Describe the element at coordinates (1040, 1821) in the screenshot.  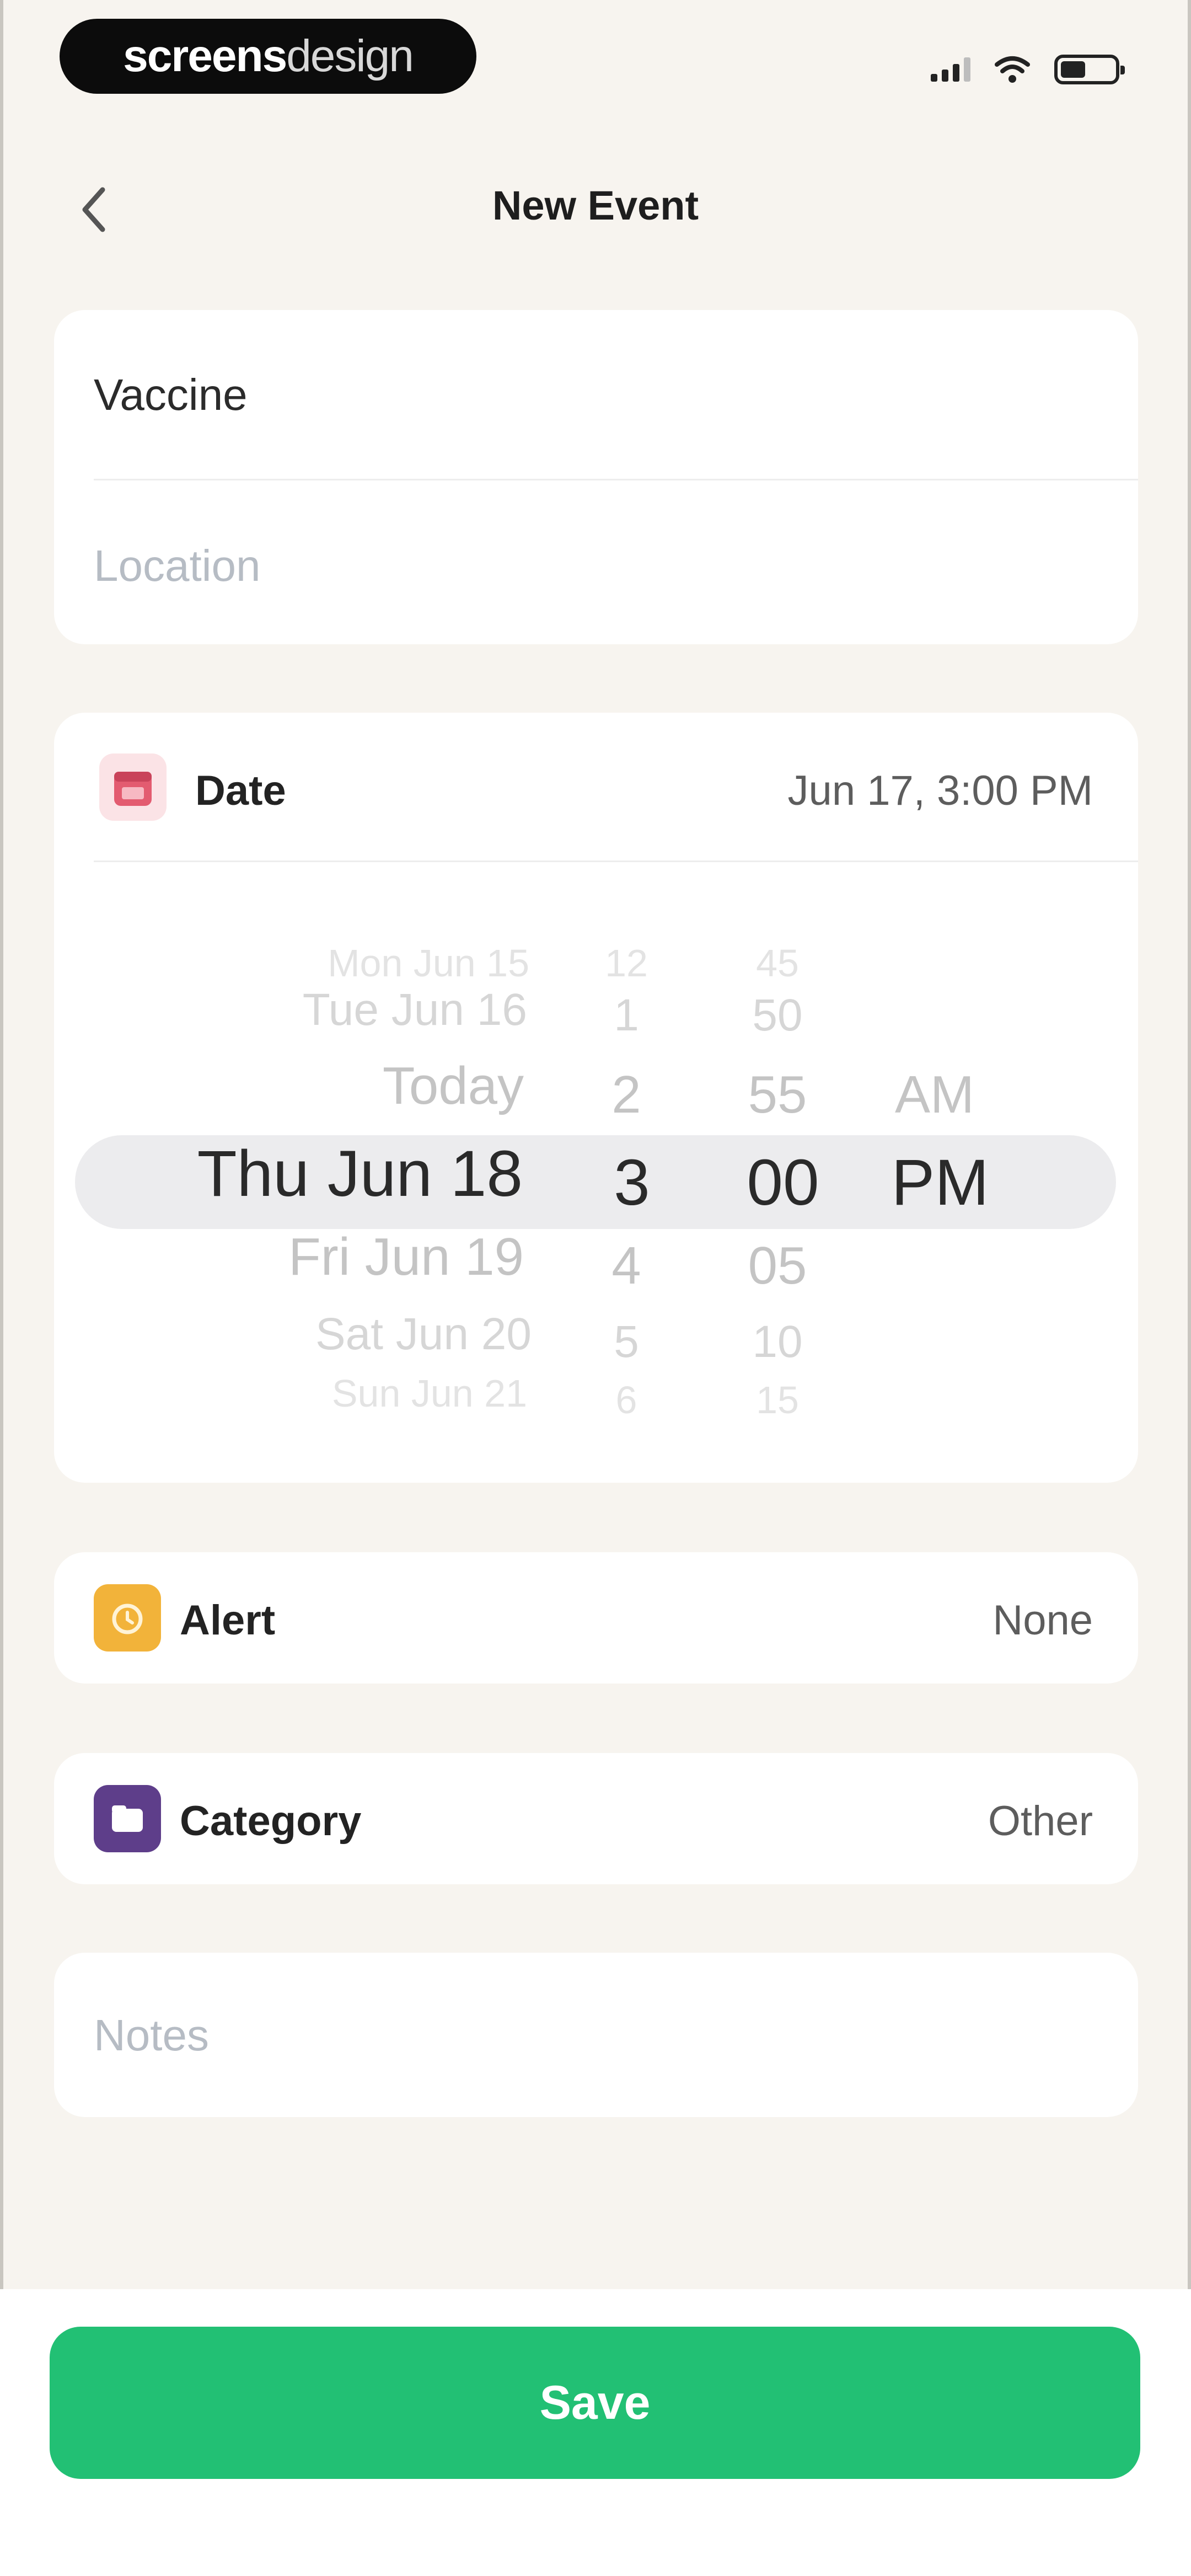
I see `category-value: Other` at that location.